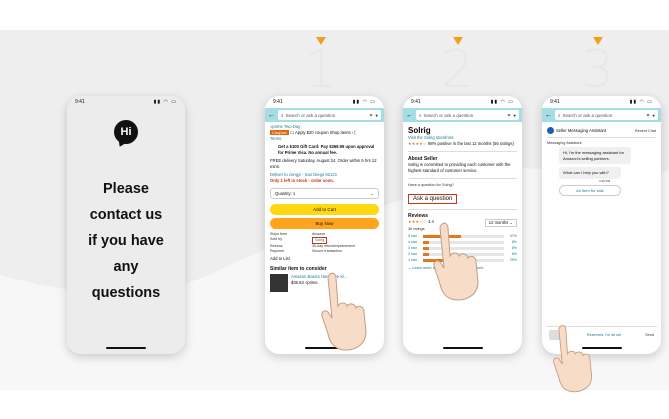 Image resolution: width=669 pixels, height=419 pixels. What do you see at coordinates (324, 139) in the screenshot?
I see `coupon-terms-link: Terms` at bounding box center [324, 139].